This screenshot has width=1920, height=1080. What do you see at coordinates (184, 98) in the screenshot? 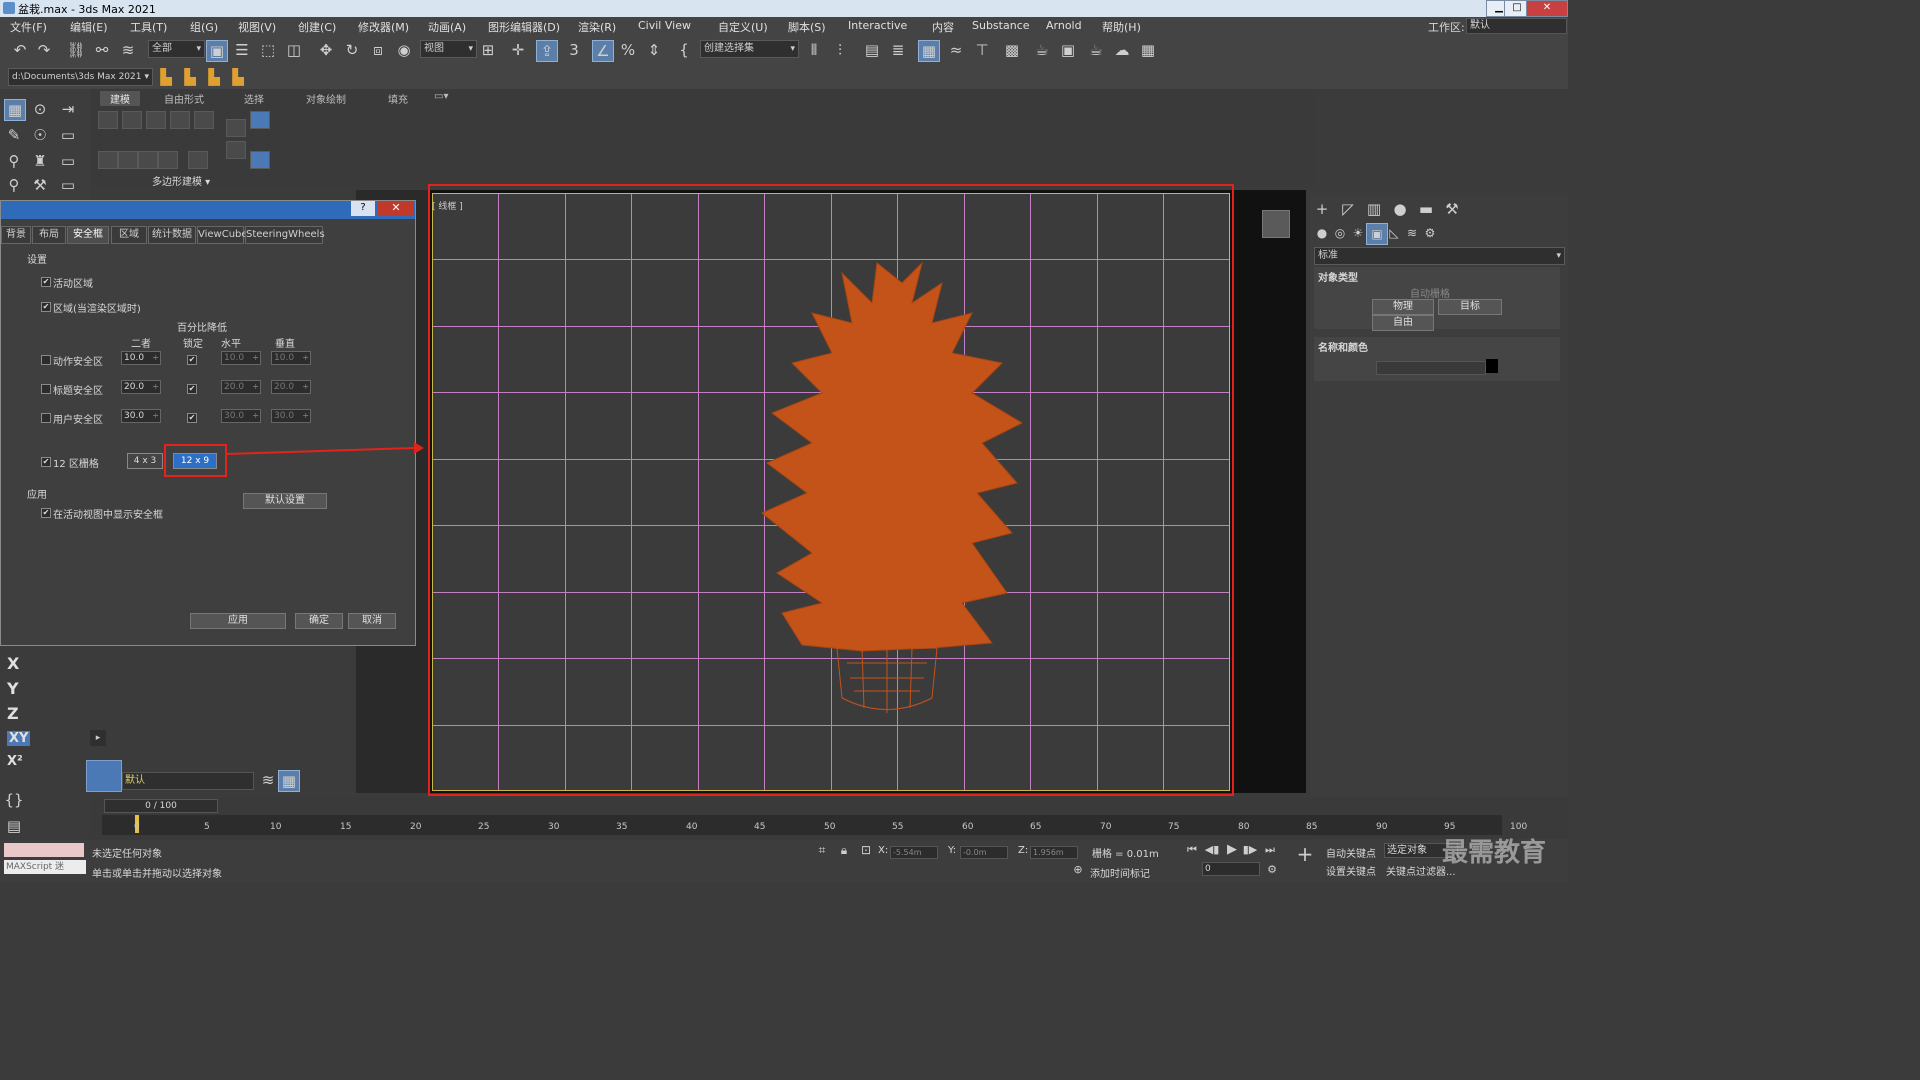
I see `ribbon-tab-freeform: 自由形式` at bounding box center [184, 98].